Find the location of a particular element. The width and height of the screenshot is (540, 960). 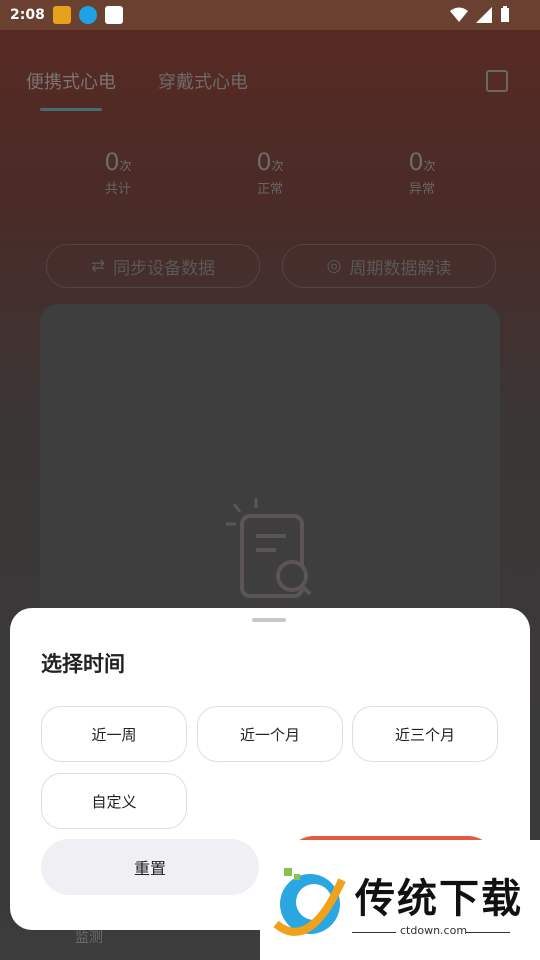

option-custom: 自定义 is located at coordinates (114, 801).